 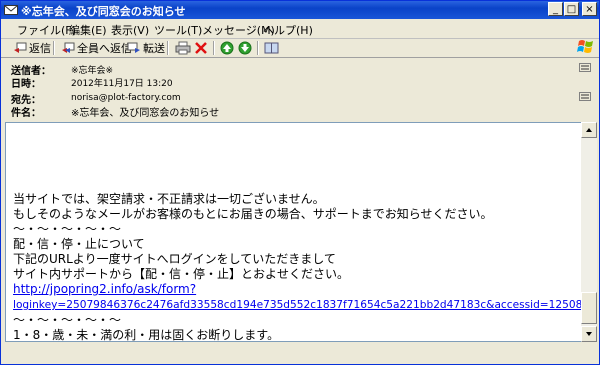 I want to click on subject-label: 件名：, so click(x=26, y=113).